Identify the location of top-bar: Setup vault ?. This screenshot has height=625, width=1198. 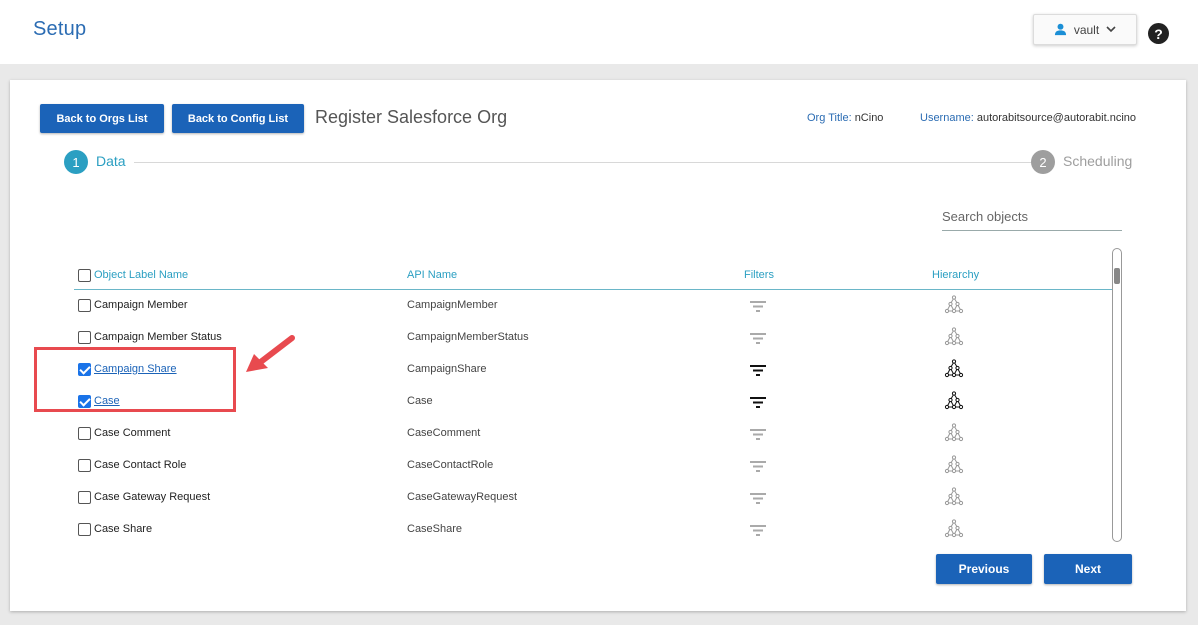
(599, 32).